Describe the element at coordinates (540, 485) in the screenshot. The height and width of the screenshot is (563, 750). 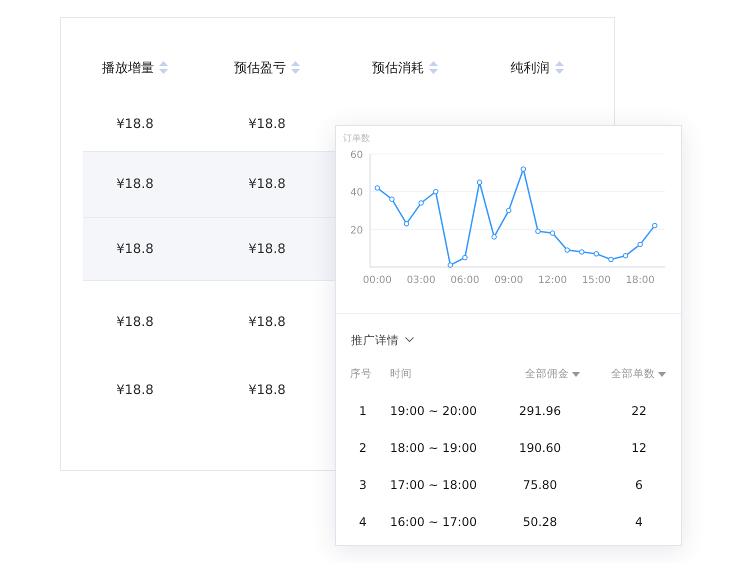
I see `table-cell: 75.80` at that location.